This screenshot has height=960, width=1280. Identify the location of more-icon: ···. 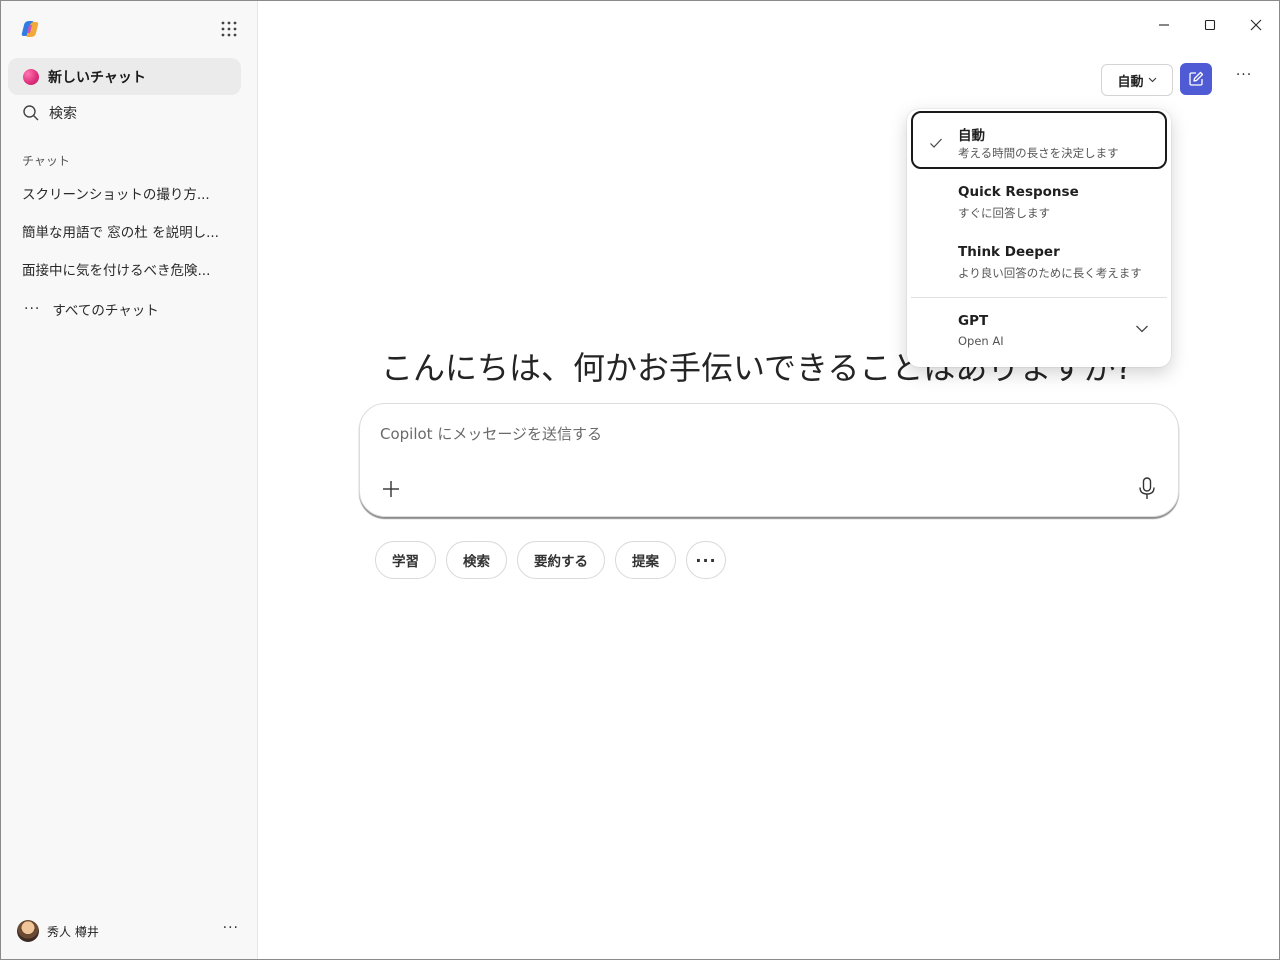
(32, 309).